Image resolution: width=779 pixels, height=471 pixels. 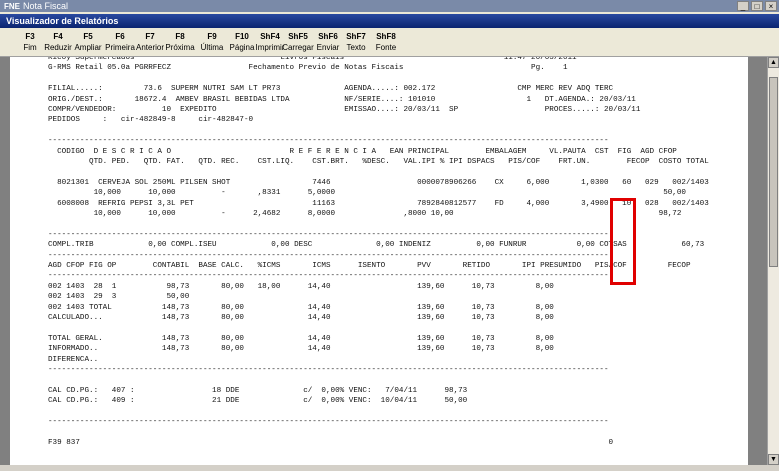 I want to click on toolbar-action-label: Anterior, so click(x=149, y=47).